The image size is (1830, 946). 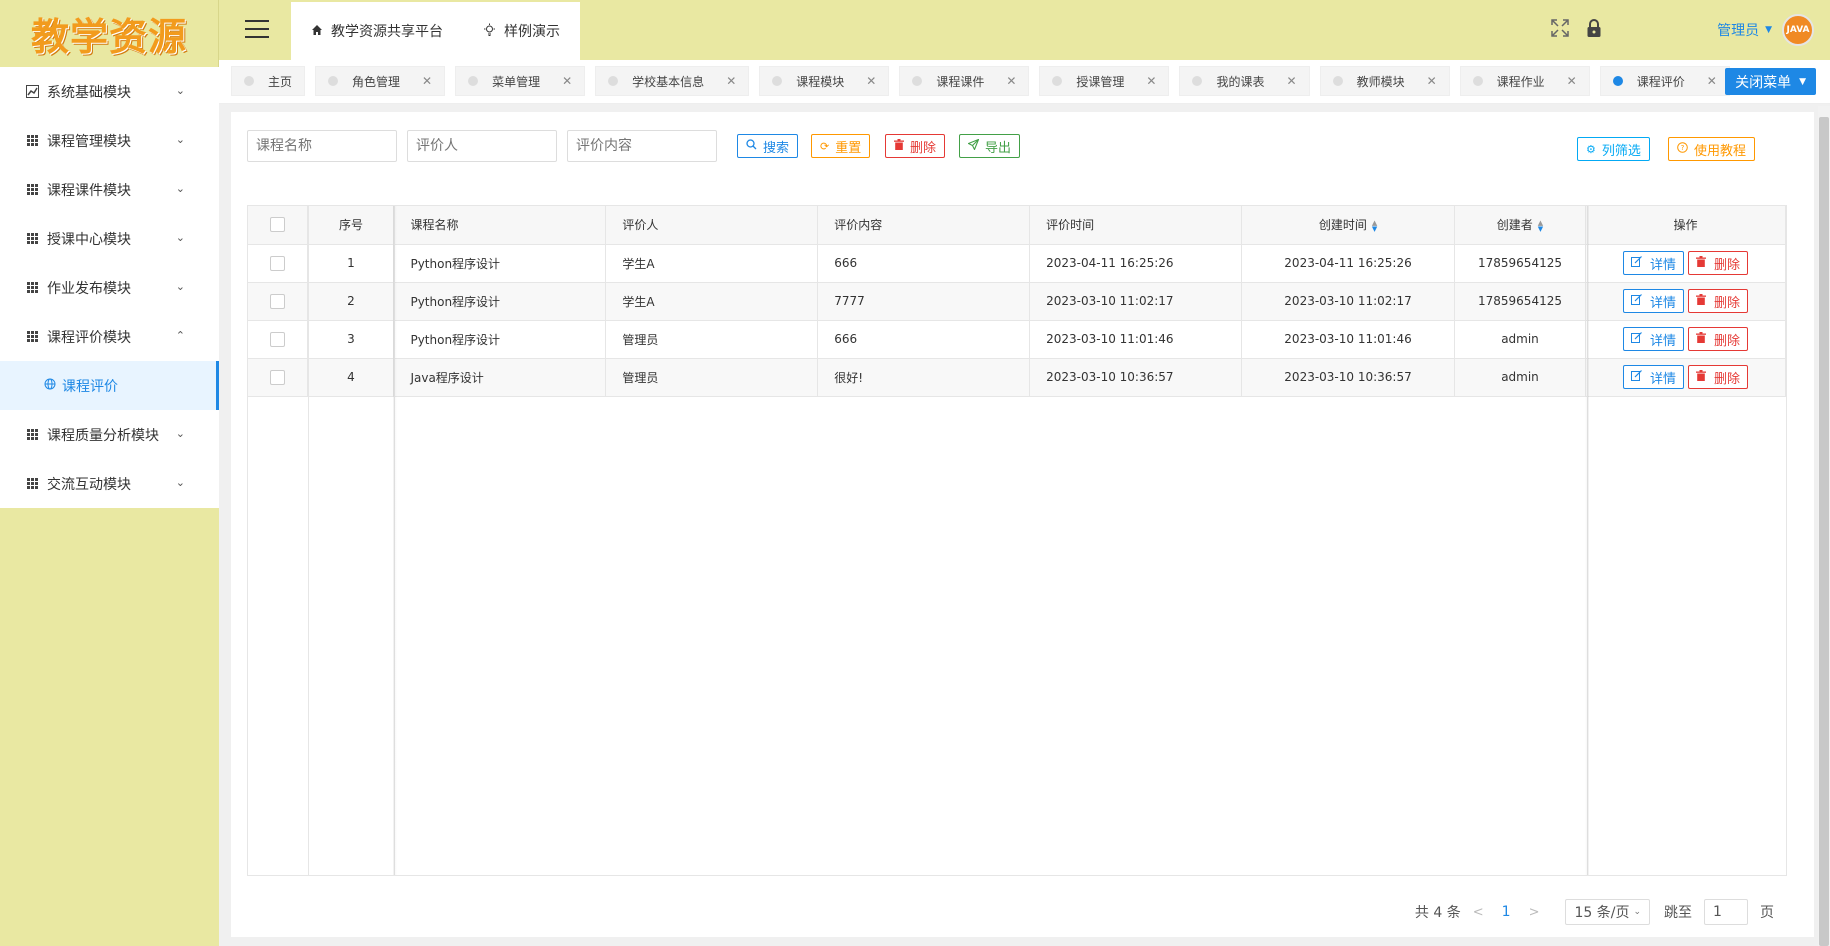 I want to click on tab-3: 学校基本信息 ✕, so click(x=672, y=81).